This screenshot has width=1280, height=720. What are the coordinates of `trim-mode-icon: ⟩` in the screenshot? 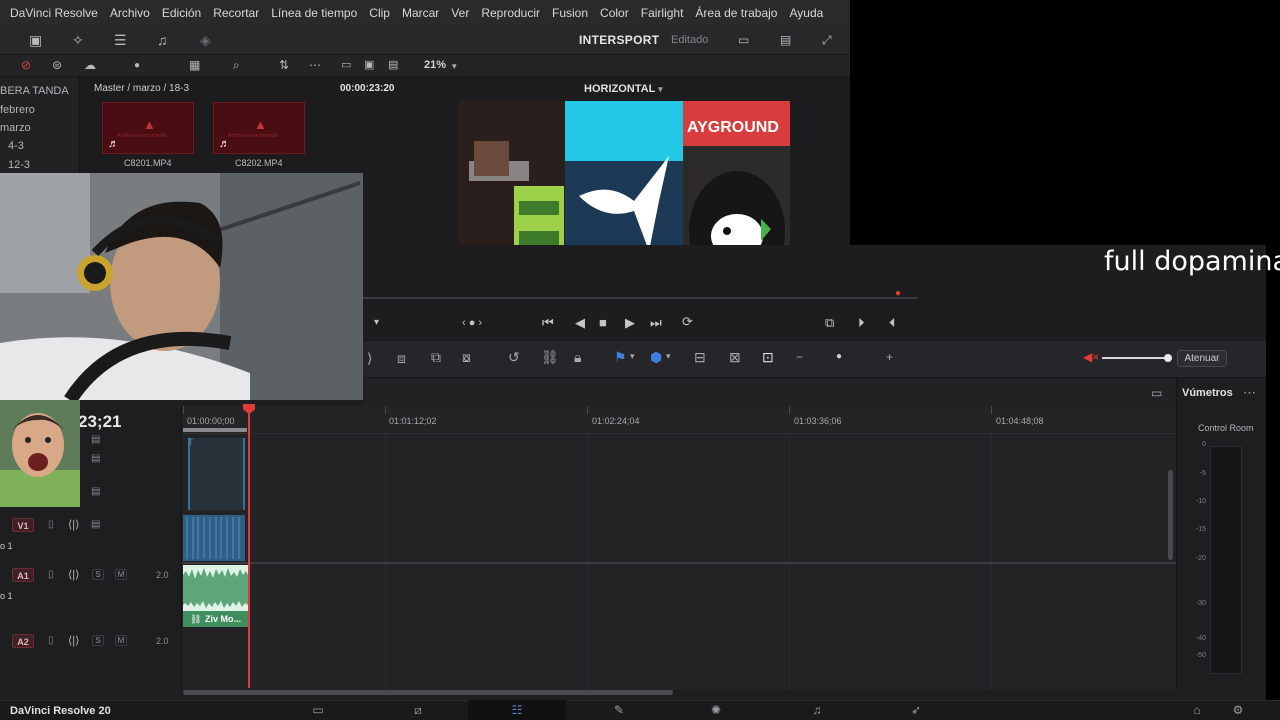 It's located at (369, 358).